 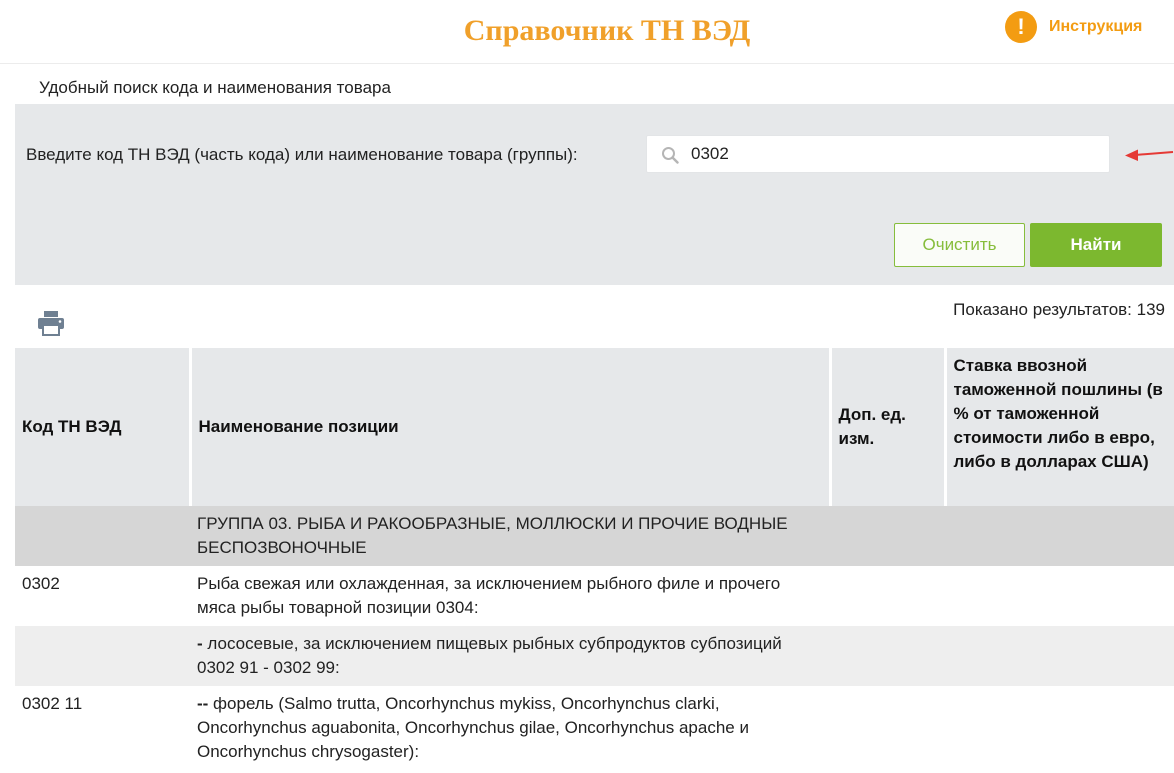 I want to click on cell-code: 0302 11, so click(x=52, y=703).